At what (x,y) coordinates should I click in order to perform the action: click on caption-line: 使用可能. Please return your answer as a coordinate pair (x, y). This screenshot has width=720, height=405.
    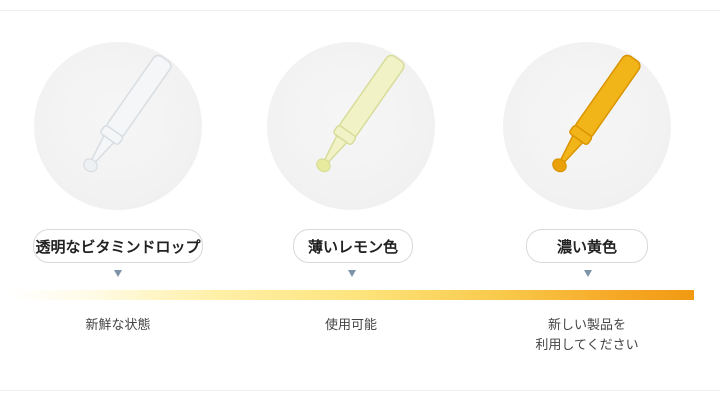
    Looking at the image, I should click on (350, 325).